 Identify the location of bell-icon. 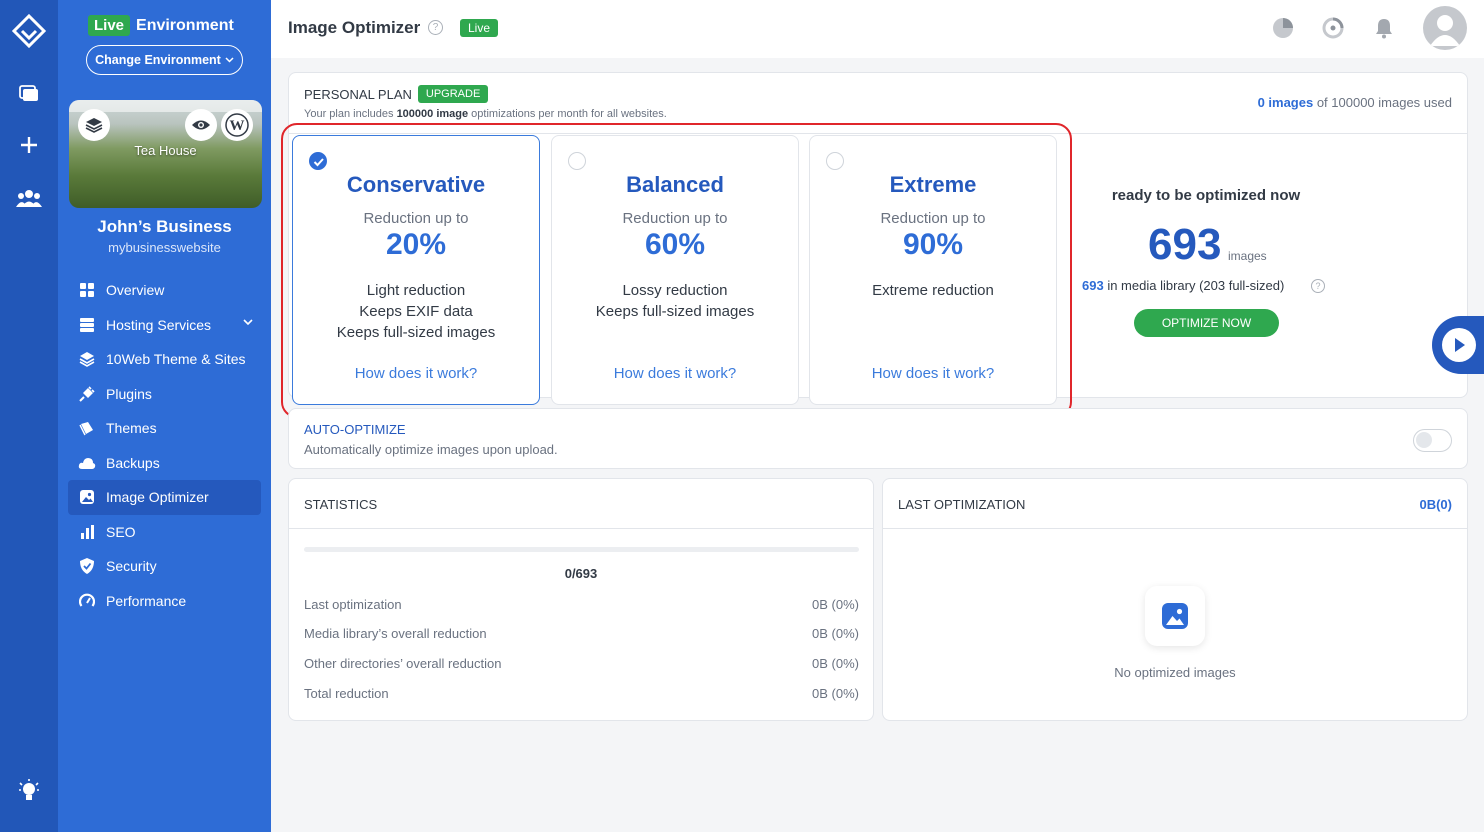
(1384, 28).